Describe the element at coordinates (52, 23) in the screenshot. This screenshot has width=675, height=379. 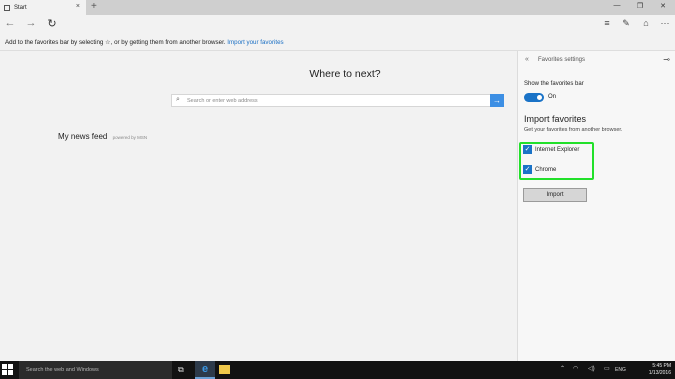
I see `refresh-button: ↻` at that location.